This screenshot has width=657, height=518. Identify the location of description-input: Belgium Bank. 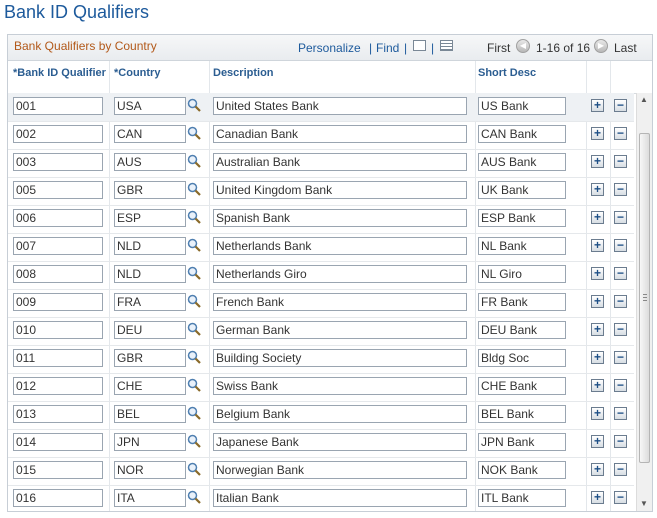
(340, 414).